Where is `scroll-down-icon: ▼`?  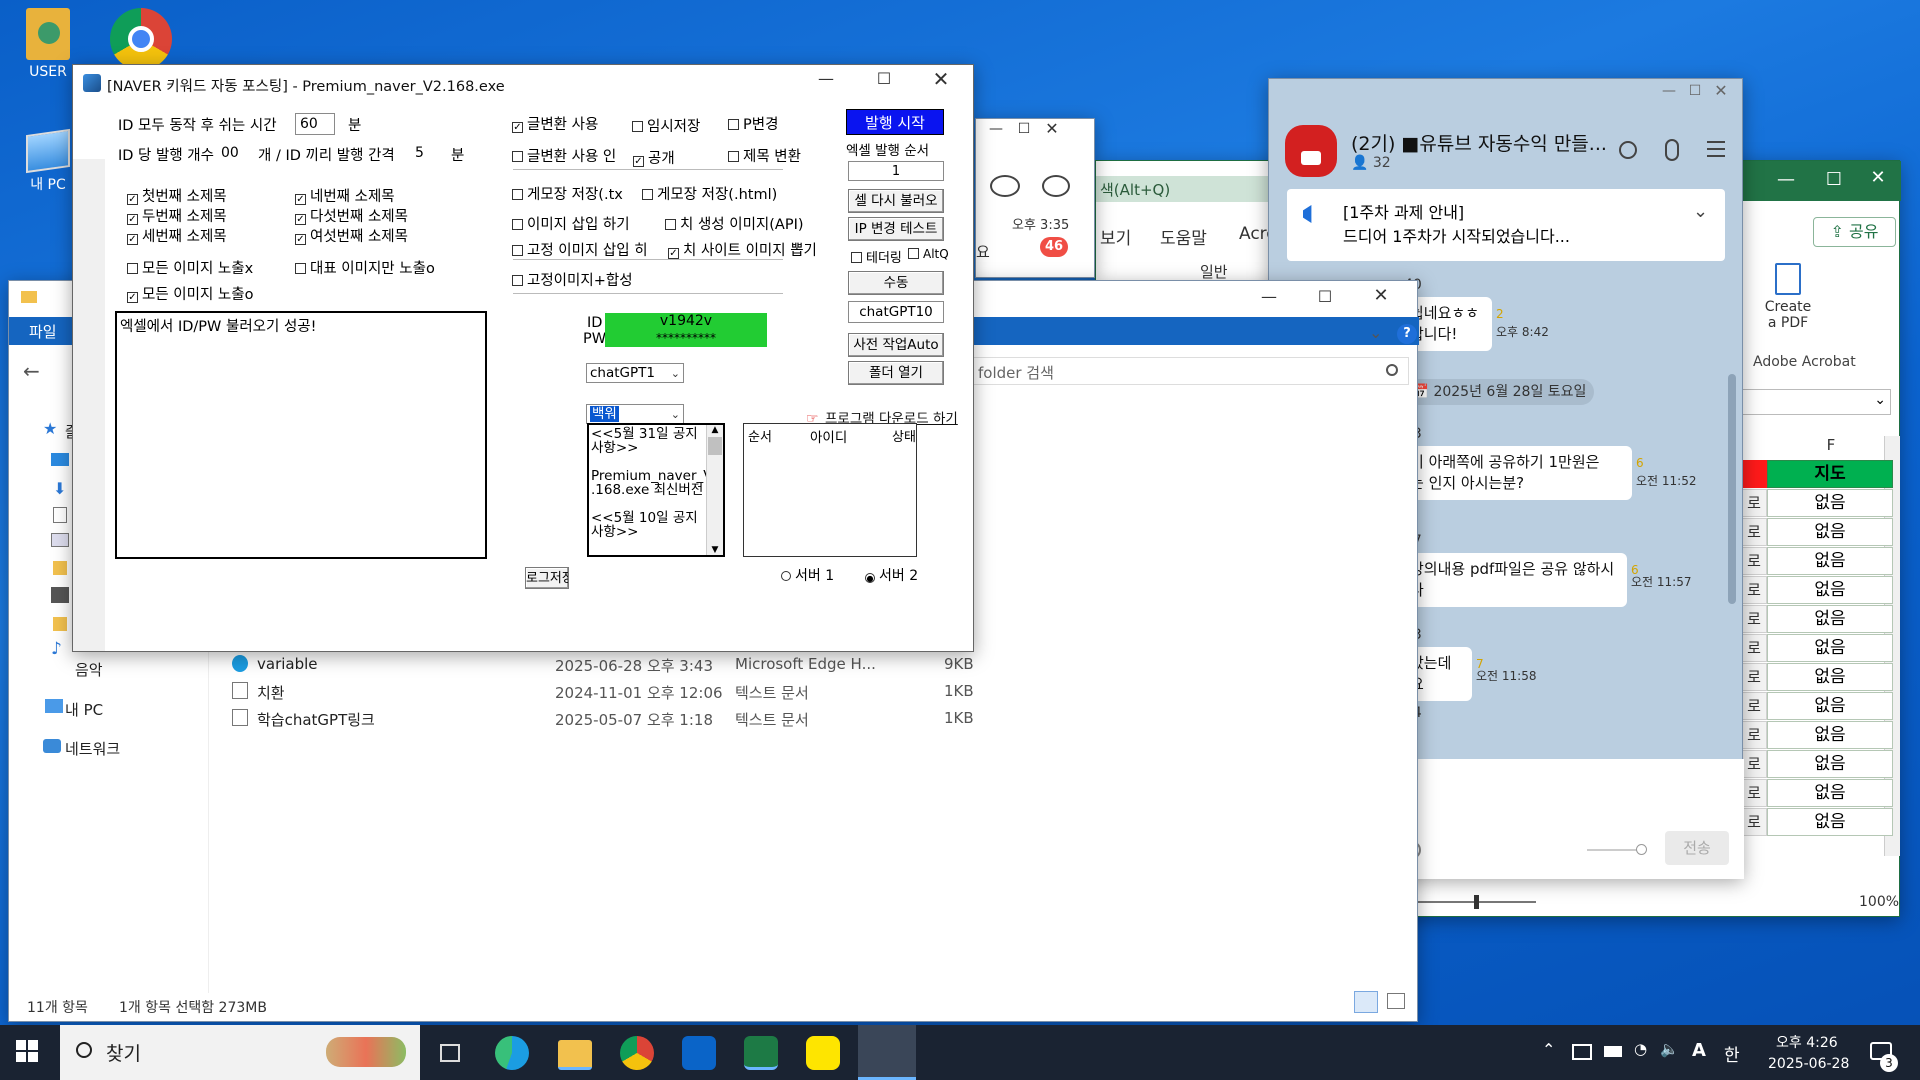 scroll-down-icon: ▼ is located at coordinates (715, 550).